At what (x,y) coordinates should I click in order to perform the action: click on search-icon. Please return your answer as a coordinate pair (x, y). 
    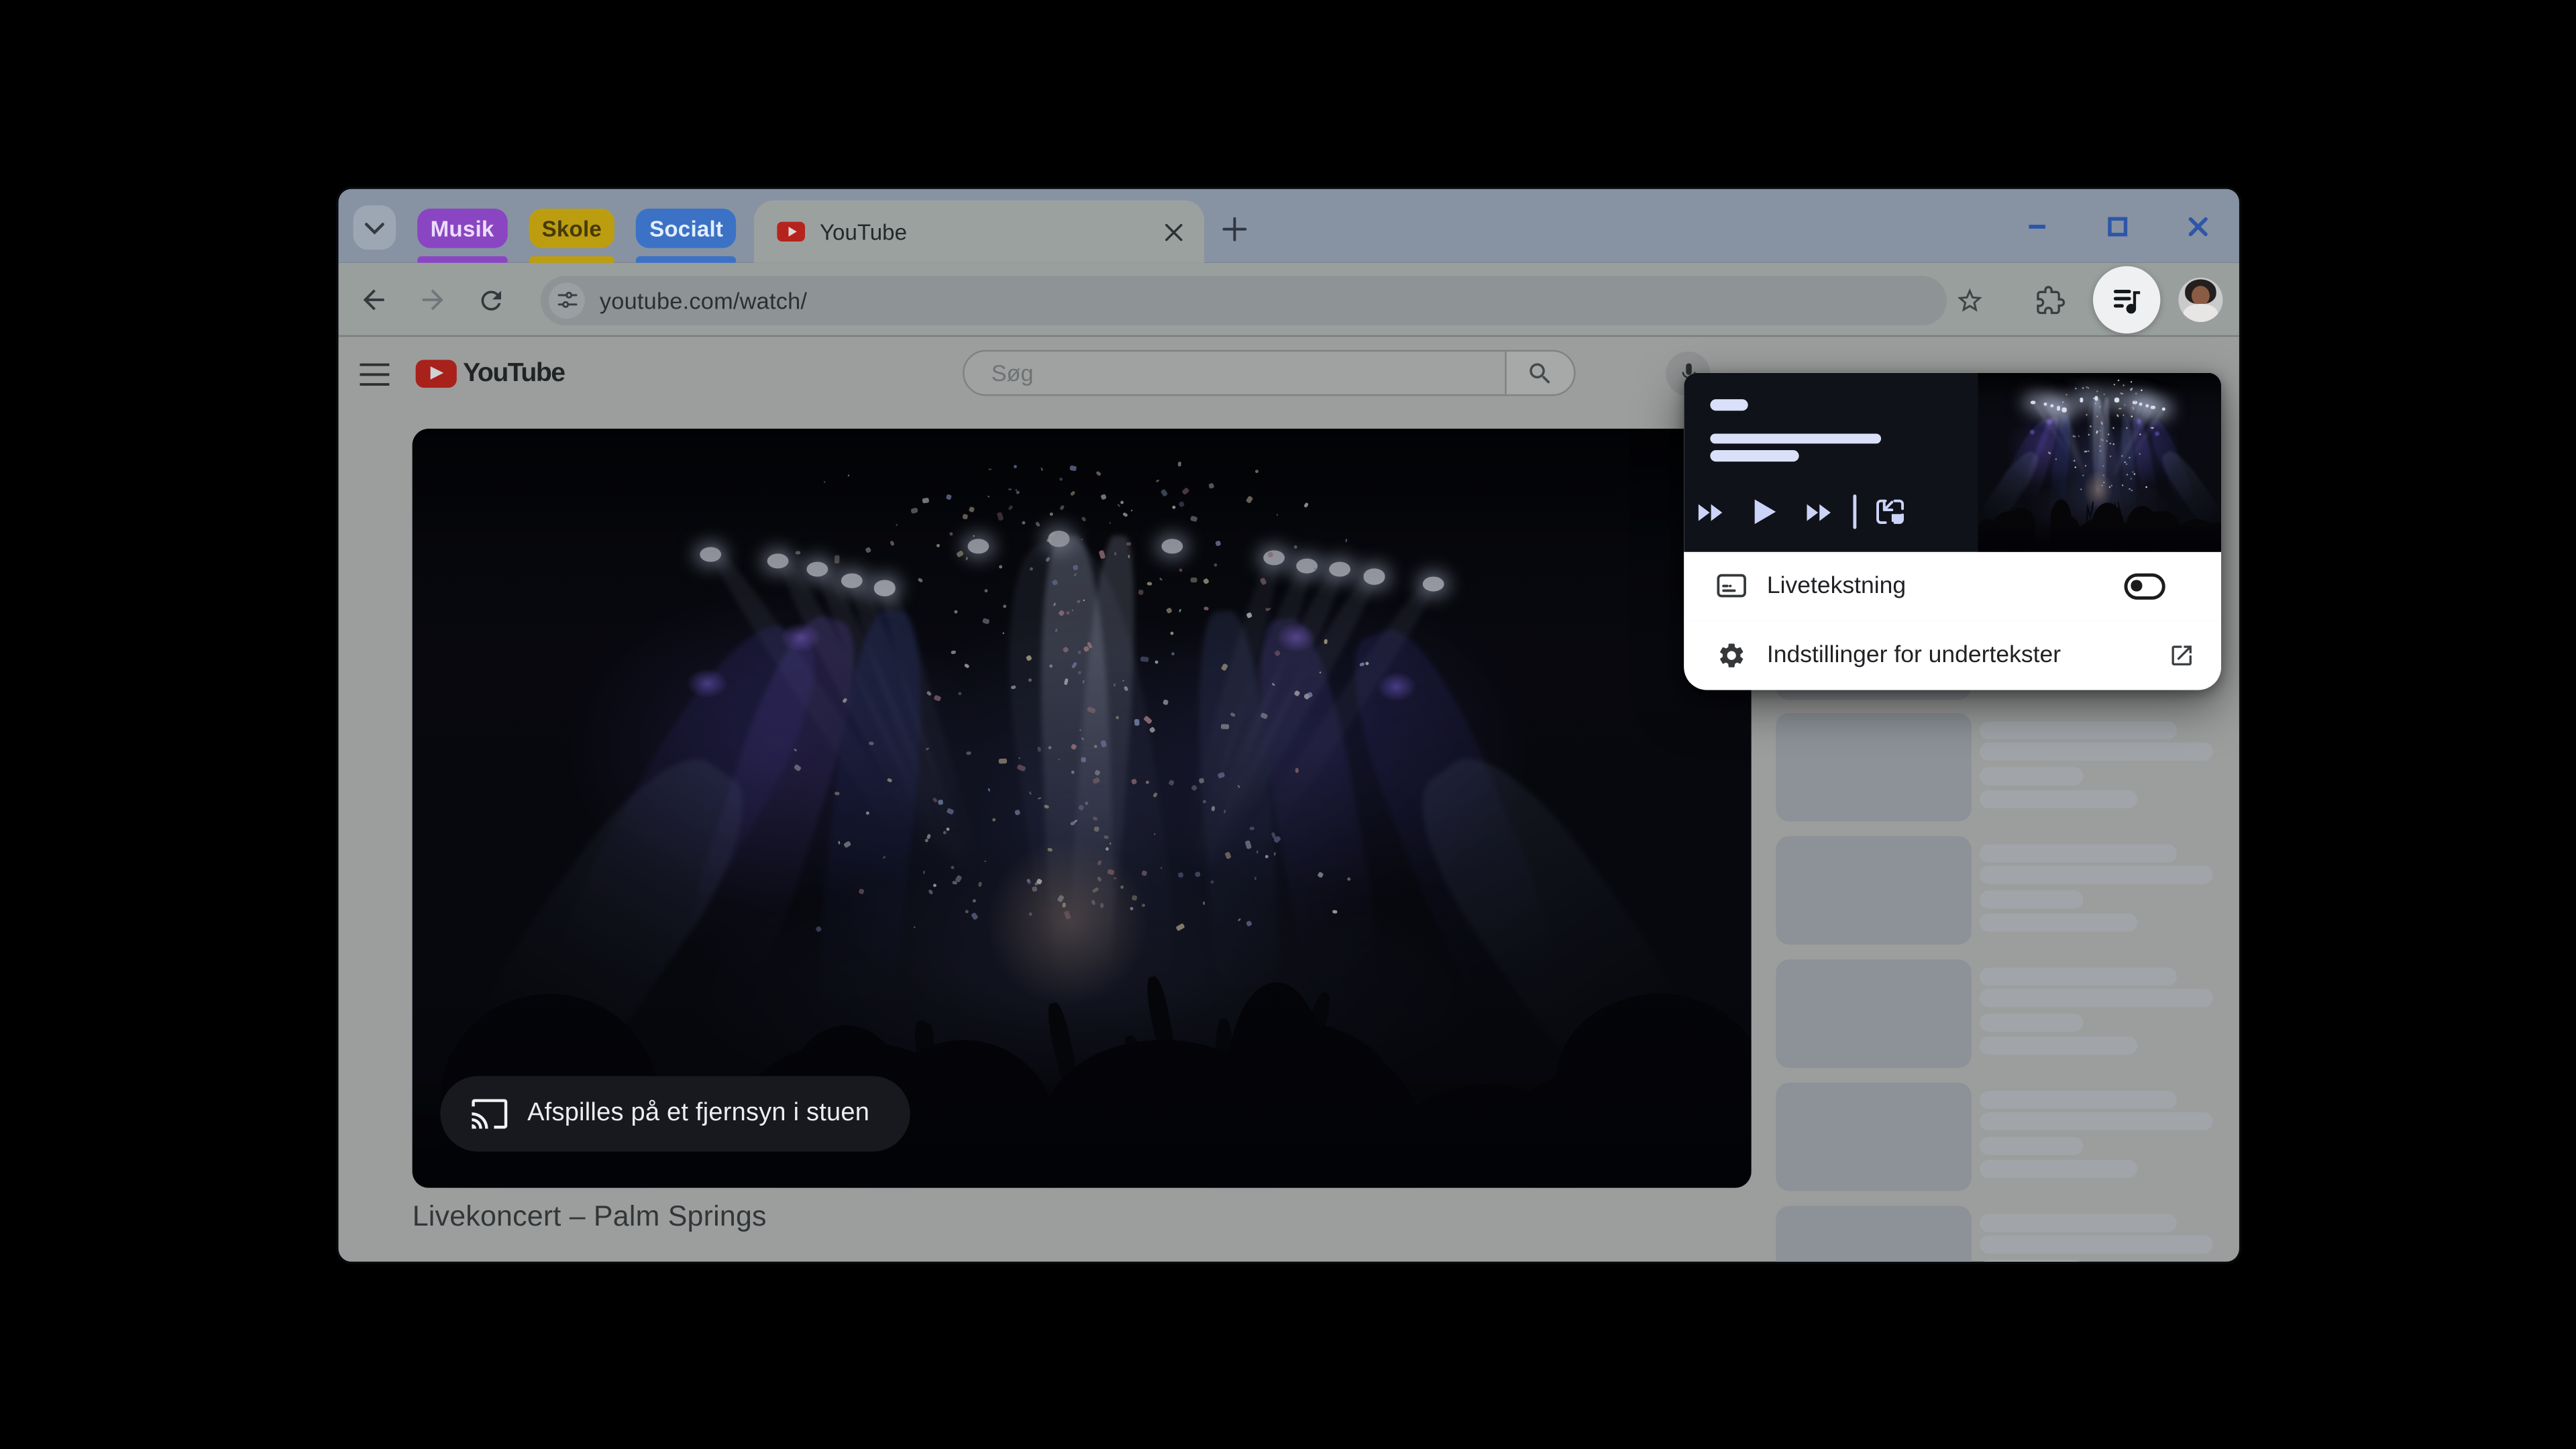
    Looking at the image, I should click on (1540, 373).